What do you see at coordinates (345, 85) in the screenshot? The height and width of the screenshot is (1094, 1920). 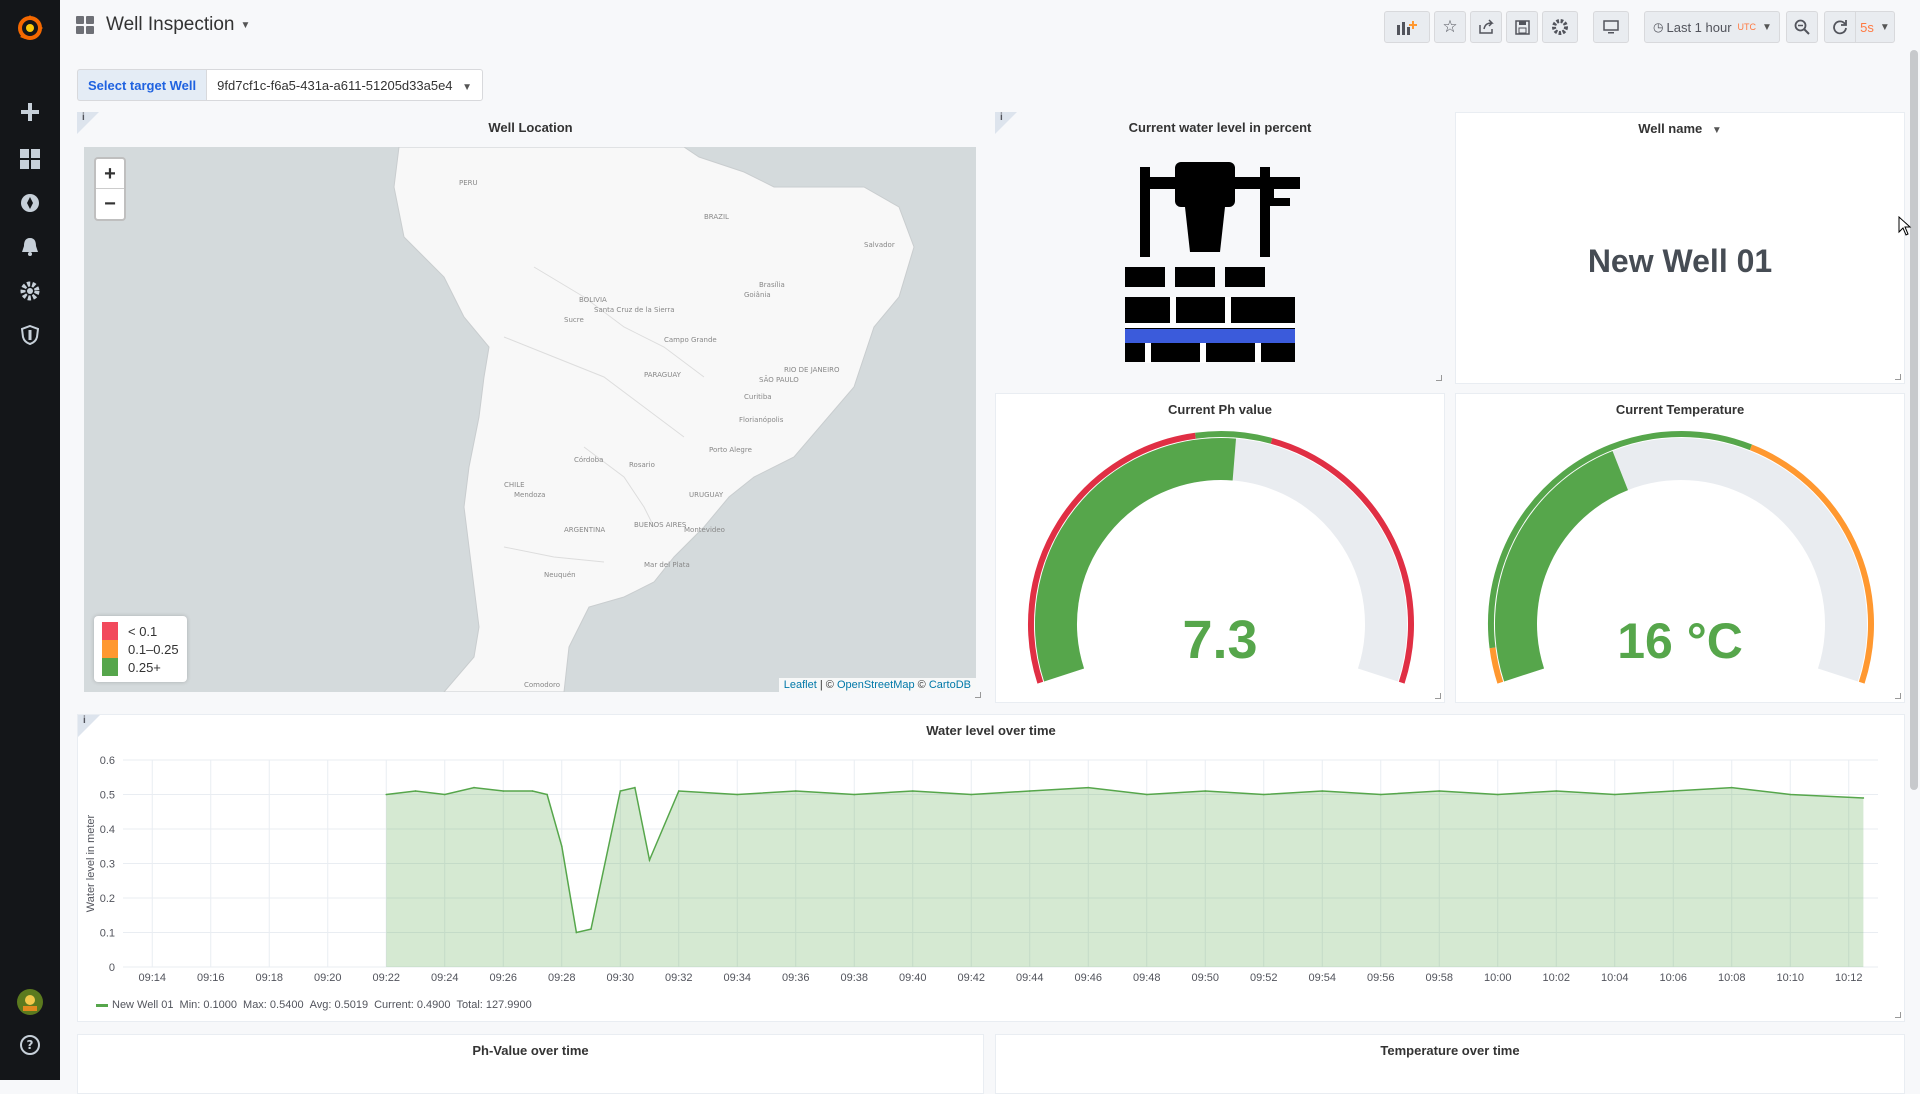 I see `variable-dropdown: 9fd7cf1c-f6a5-431a-a611-51205d33a5e4 ▼` at bounding box center [345, 85].